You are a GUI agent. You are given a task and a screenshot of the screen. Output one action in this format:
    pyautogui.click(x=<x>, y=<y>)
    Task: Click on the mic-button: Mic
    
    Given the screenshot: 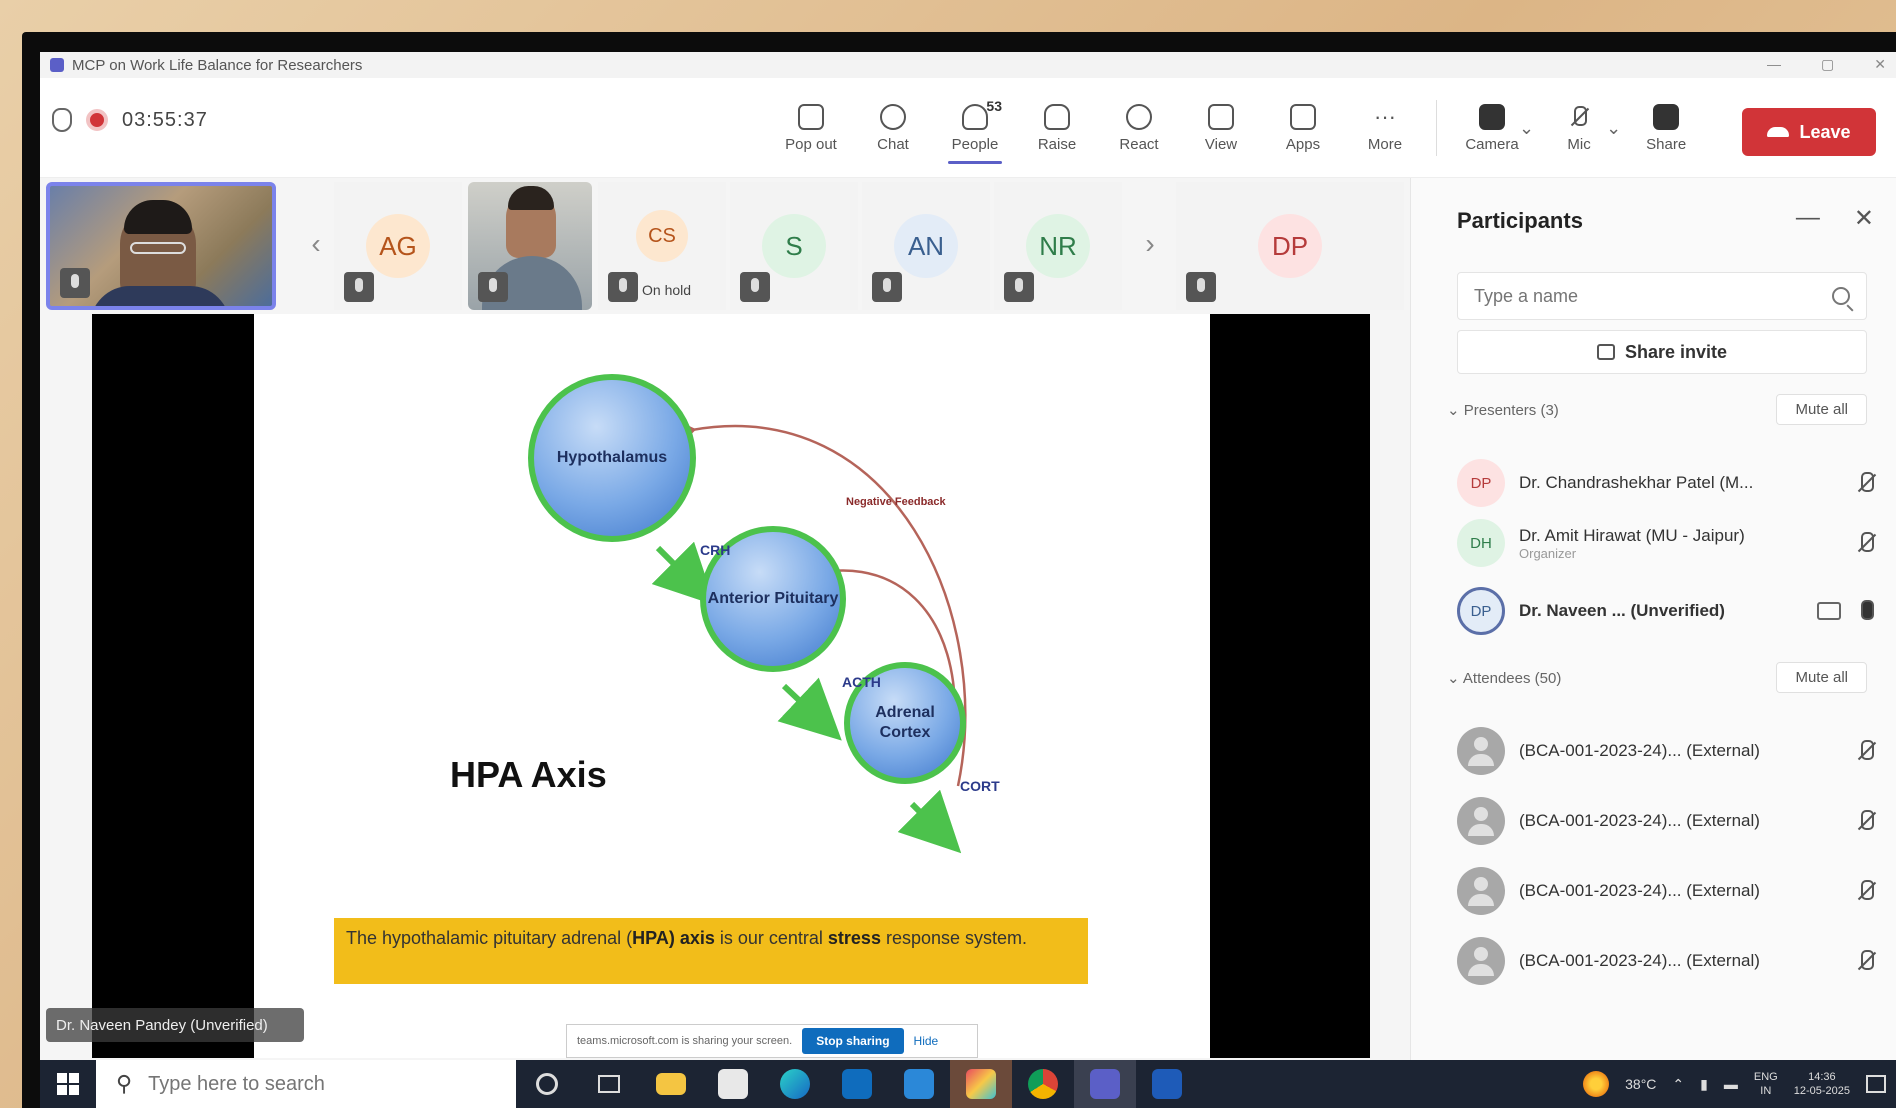 What is the action you would take?
    pyautogui.click(x=1579, y=128)
    